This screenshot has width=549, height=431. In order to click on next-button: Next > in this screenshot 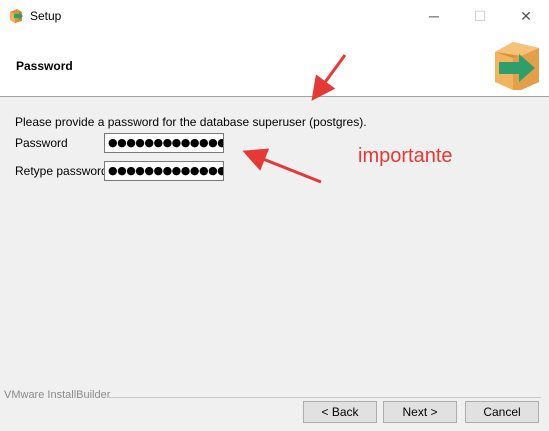, I will do `click(420, 412)`.